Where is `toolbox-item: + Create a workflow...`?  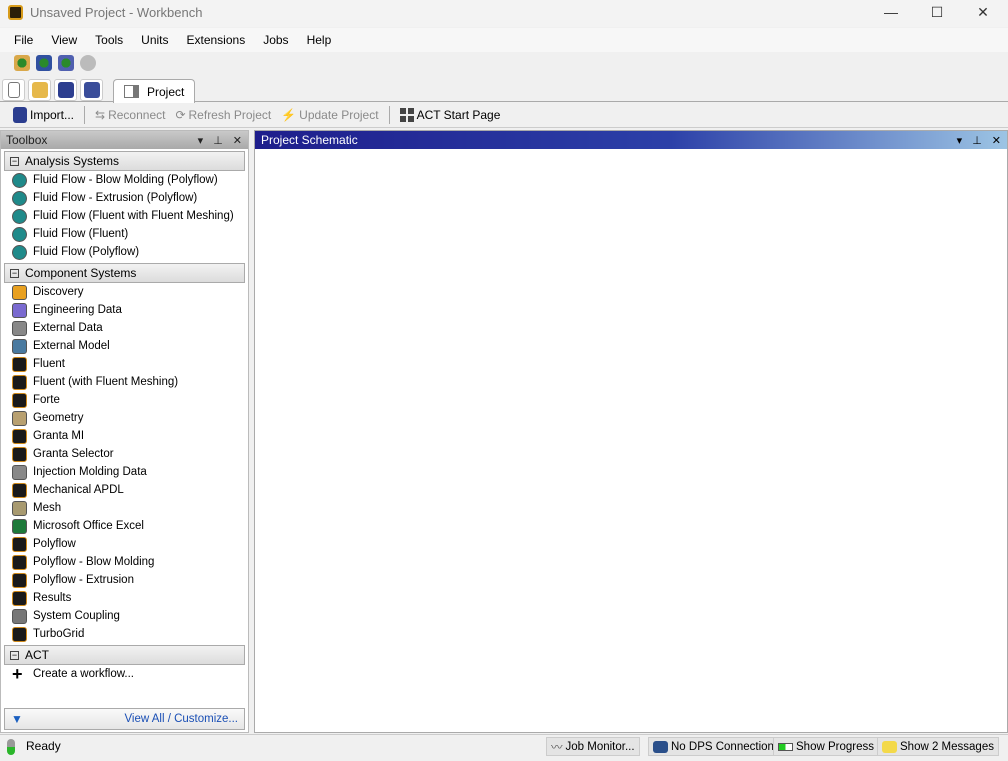 toolbox-item: + Create a workflow... is located at coordinates (124, 674).